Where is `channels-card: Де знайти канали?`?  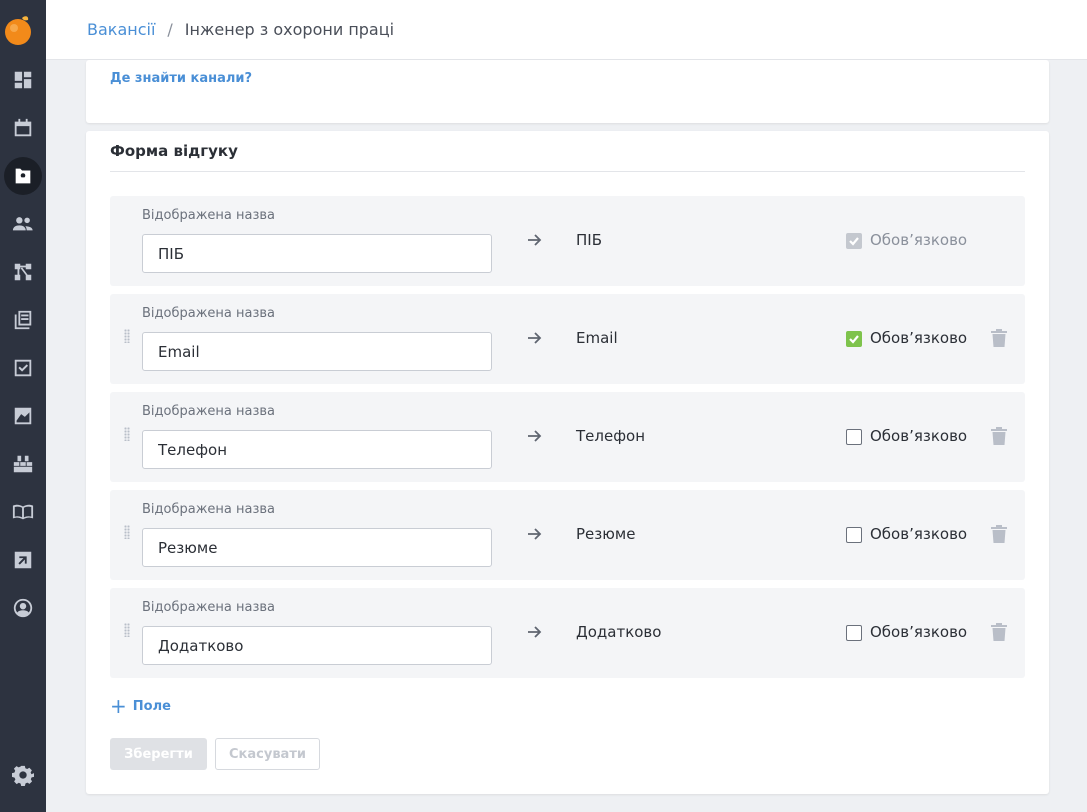
channels-card: Де знайти канали? is located at coordinates (567, 91).